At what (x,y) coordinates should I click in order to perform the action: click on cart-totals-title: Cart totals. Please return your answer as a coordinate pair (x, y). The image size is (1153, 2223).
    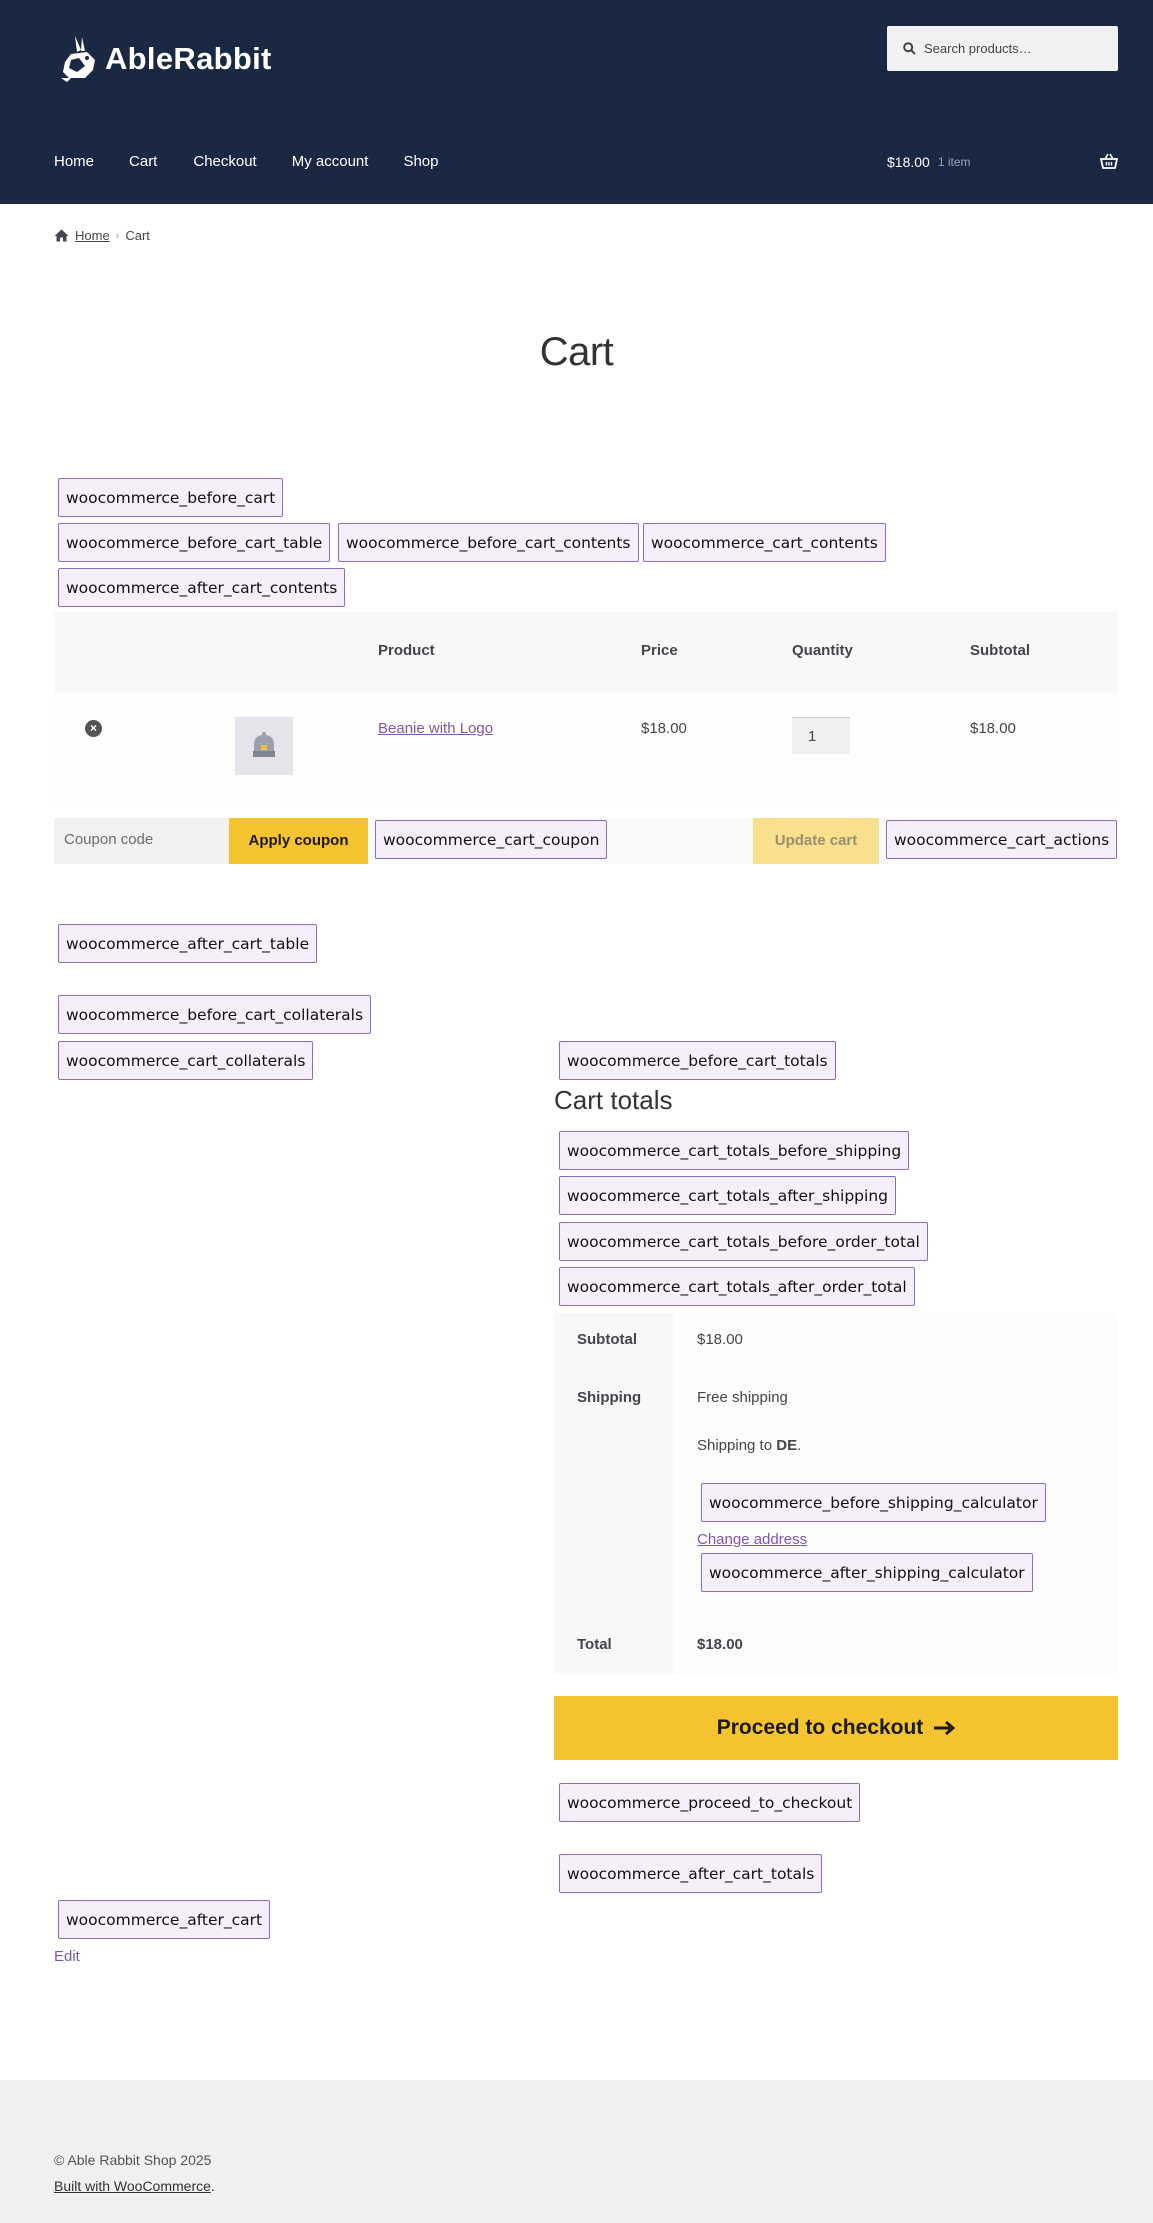
    Looking at the image, I should click on (613, 1100).